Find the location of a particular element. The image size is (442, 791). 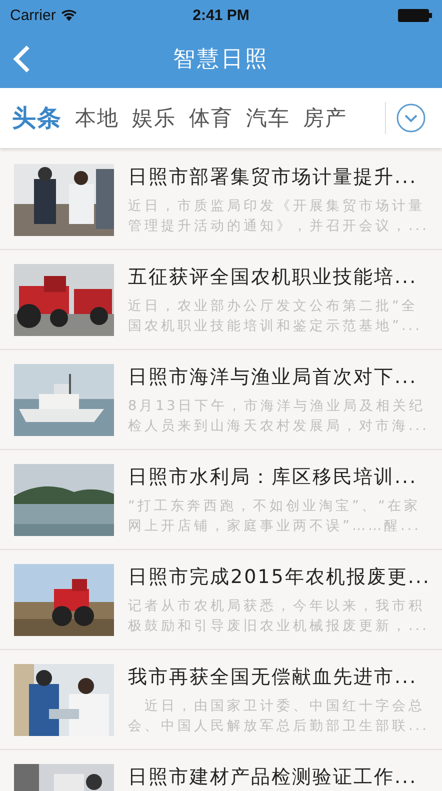

window-title: 智慧日照 is located at coordinates (221, 60).